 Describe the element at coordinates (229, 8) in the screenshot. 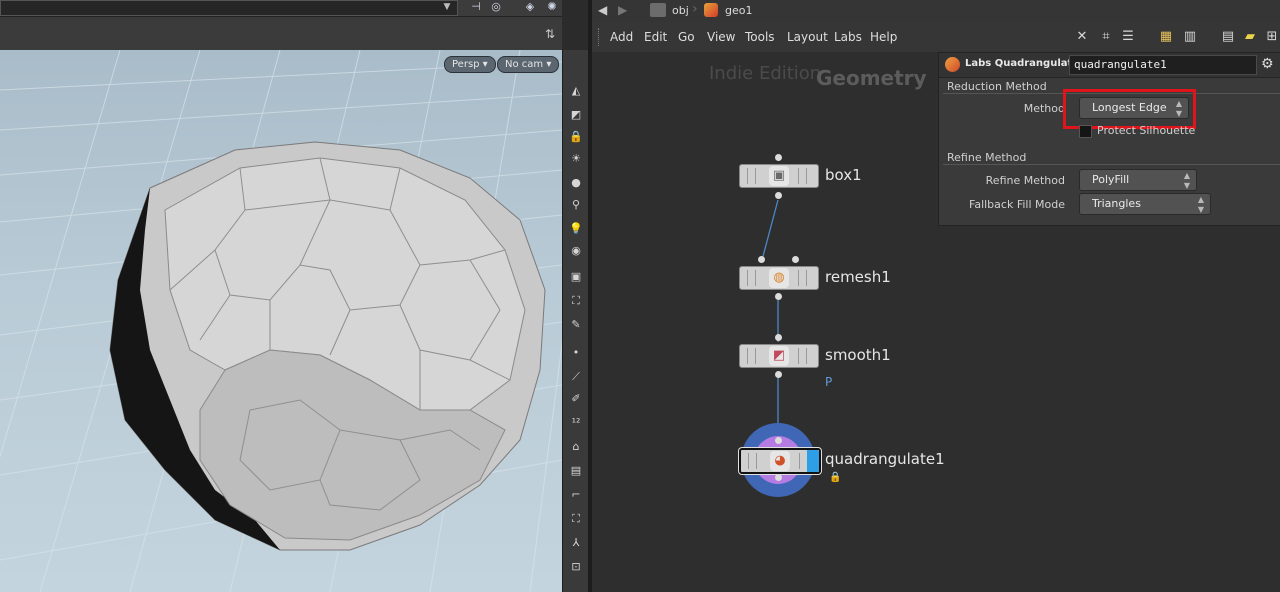

I see `viewport-path-field` at that location.